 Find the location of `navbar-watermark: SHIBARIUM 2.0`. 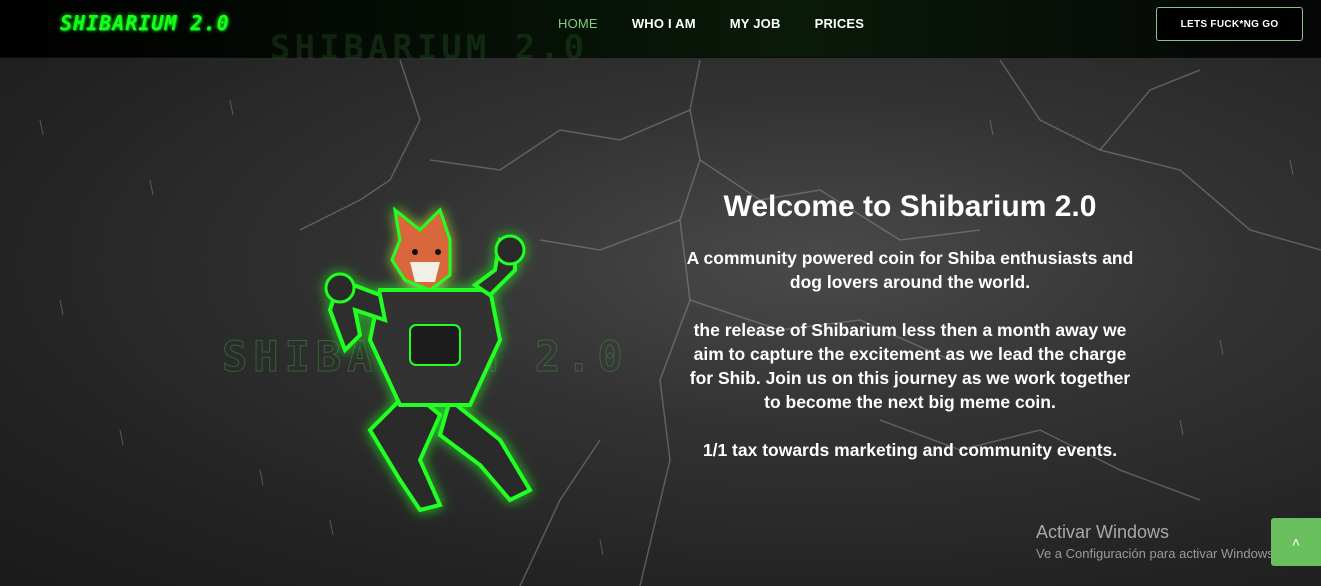

navbar-watermark: SHIBARIUM 2.0 is located at coordinates (429, 48).